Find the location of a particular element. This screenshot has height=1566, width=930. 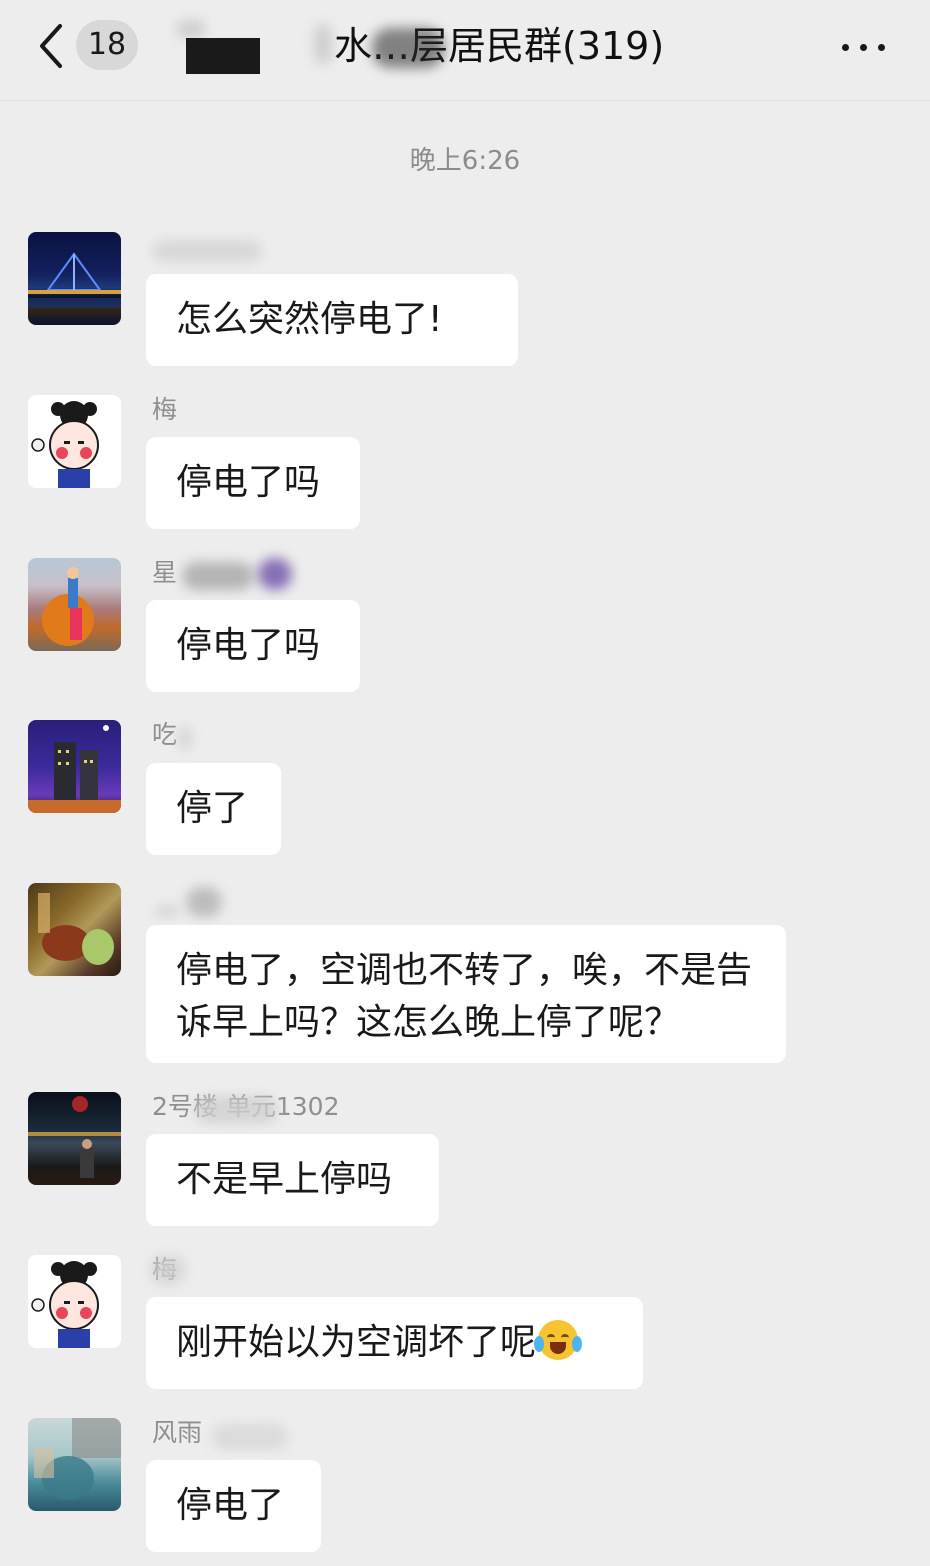

message-bubble: 刚开始以为空调坏了呢 is located at coordinates (394, 1343).